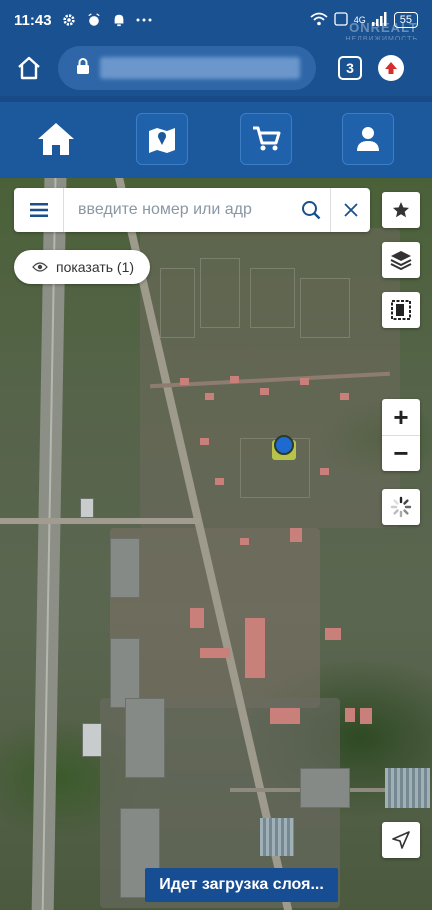 This screenshot has height=910, width=432. I want to click on upload-arrow-icon, so click(391, 68).